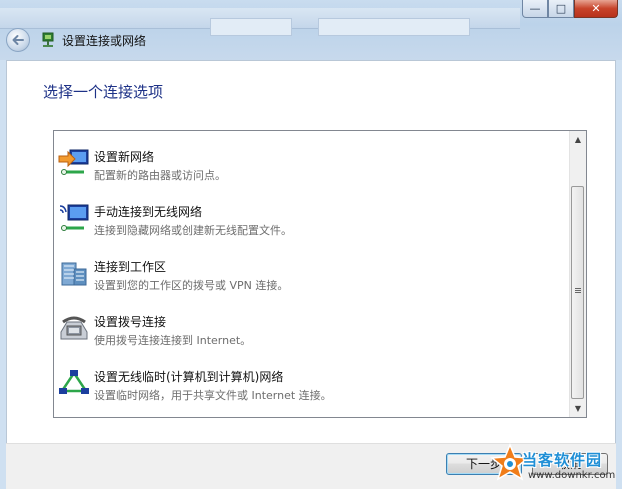 The image size is (622, 489). I want to click on scroll-up-arrow-icon: ▲, so click(578, 139).